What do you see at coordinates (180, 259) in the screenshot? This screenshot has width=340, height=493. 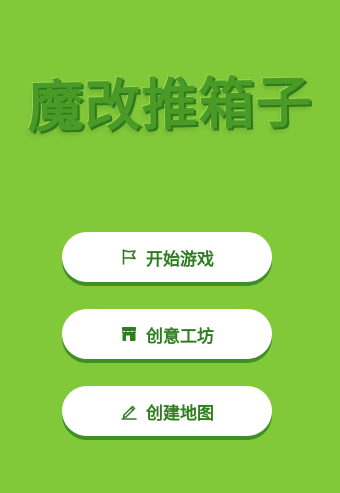 I see `start-game-label: 开始游戏` at bounding box center [180, 259].